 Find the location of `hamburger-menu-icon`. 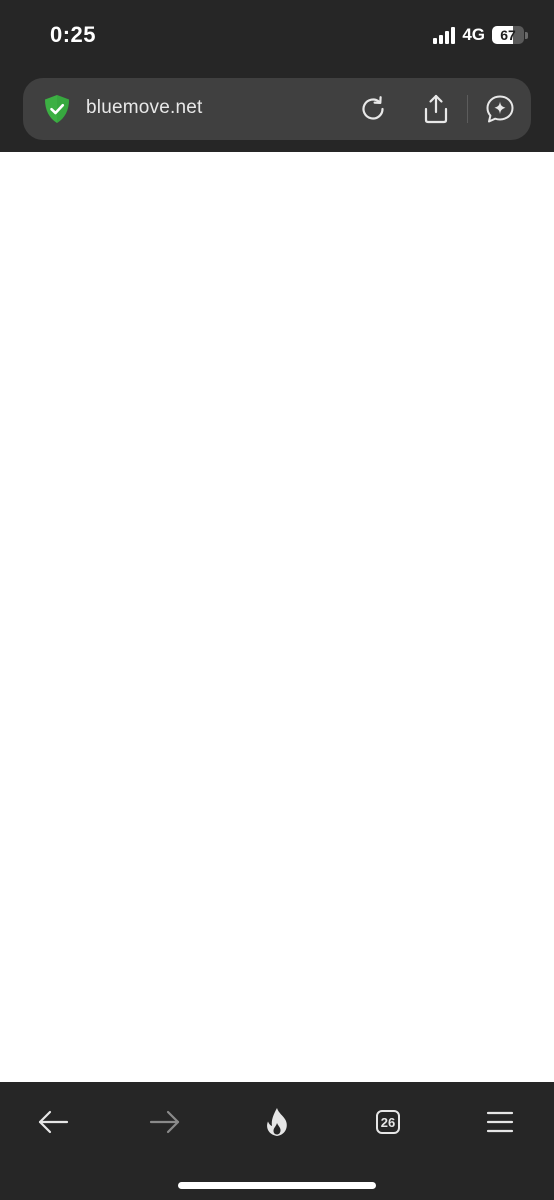

hamburger-menu-icon is located at coordinates (500, 1122).